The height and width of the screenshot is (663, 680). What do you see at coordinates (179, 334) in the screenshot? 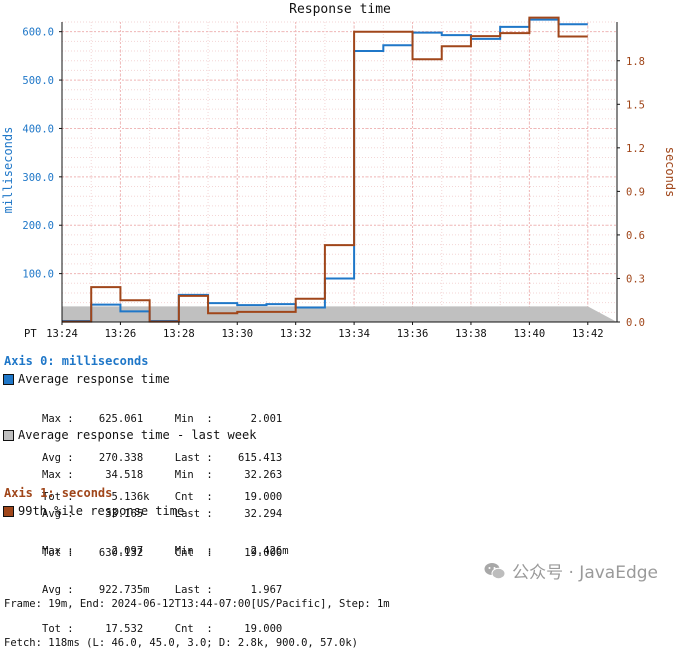
I see `x-tick-label: 13:28` at bounding box center [179, 334].